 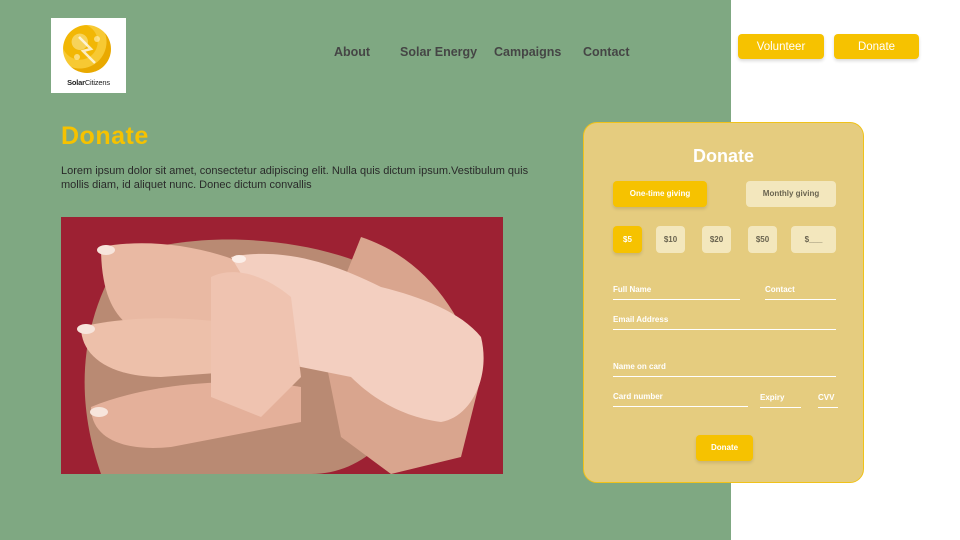 I want to click on page-title: Donate, so click(x=105, y=136).